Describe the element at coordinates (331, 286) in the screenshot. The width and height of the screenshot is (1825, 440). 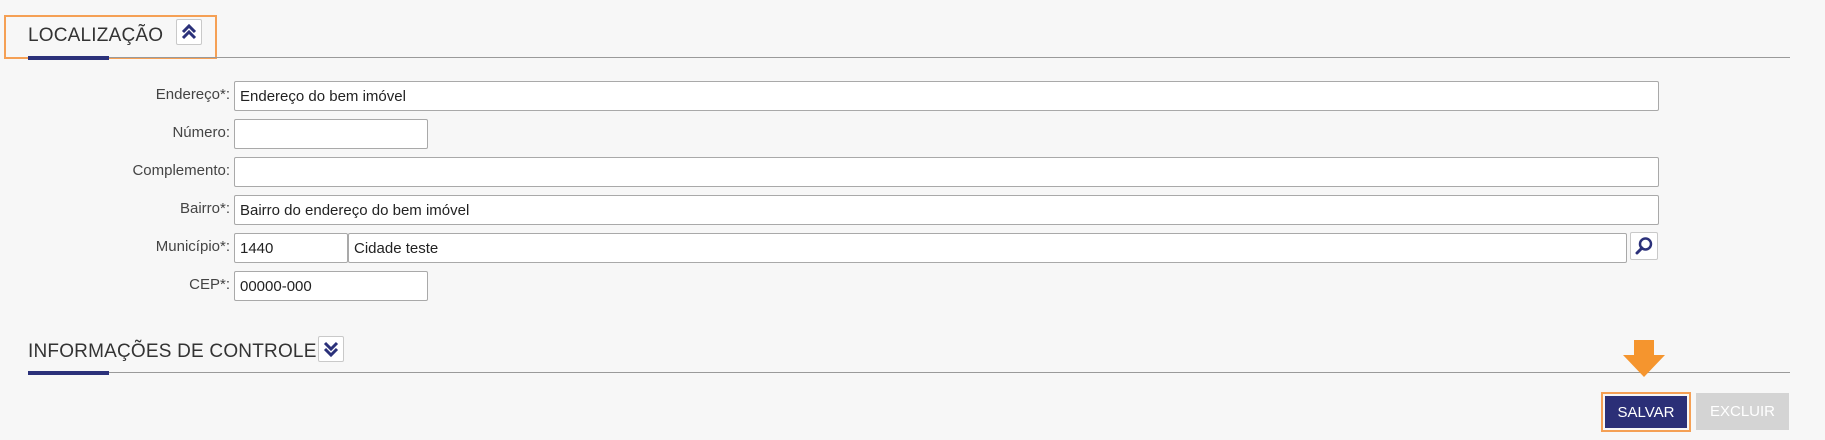
I see `cep-input` at that location.